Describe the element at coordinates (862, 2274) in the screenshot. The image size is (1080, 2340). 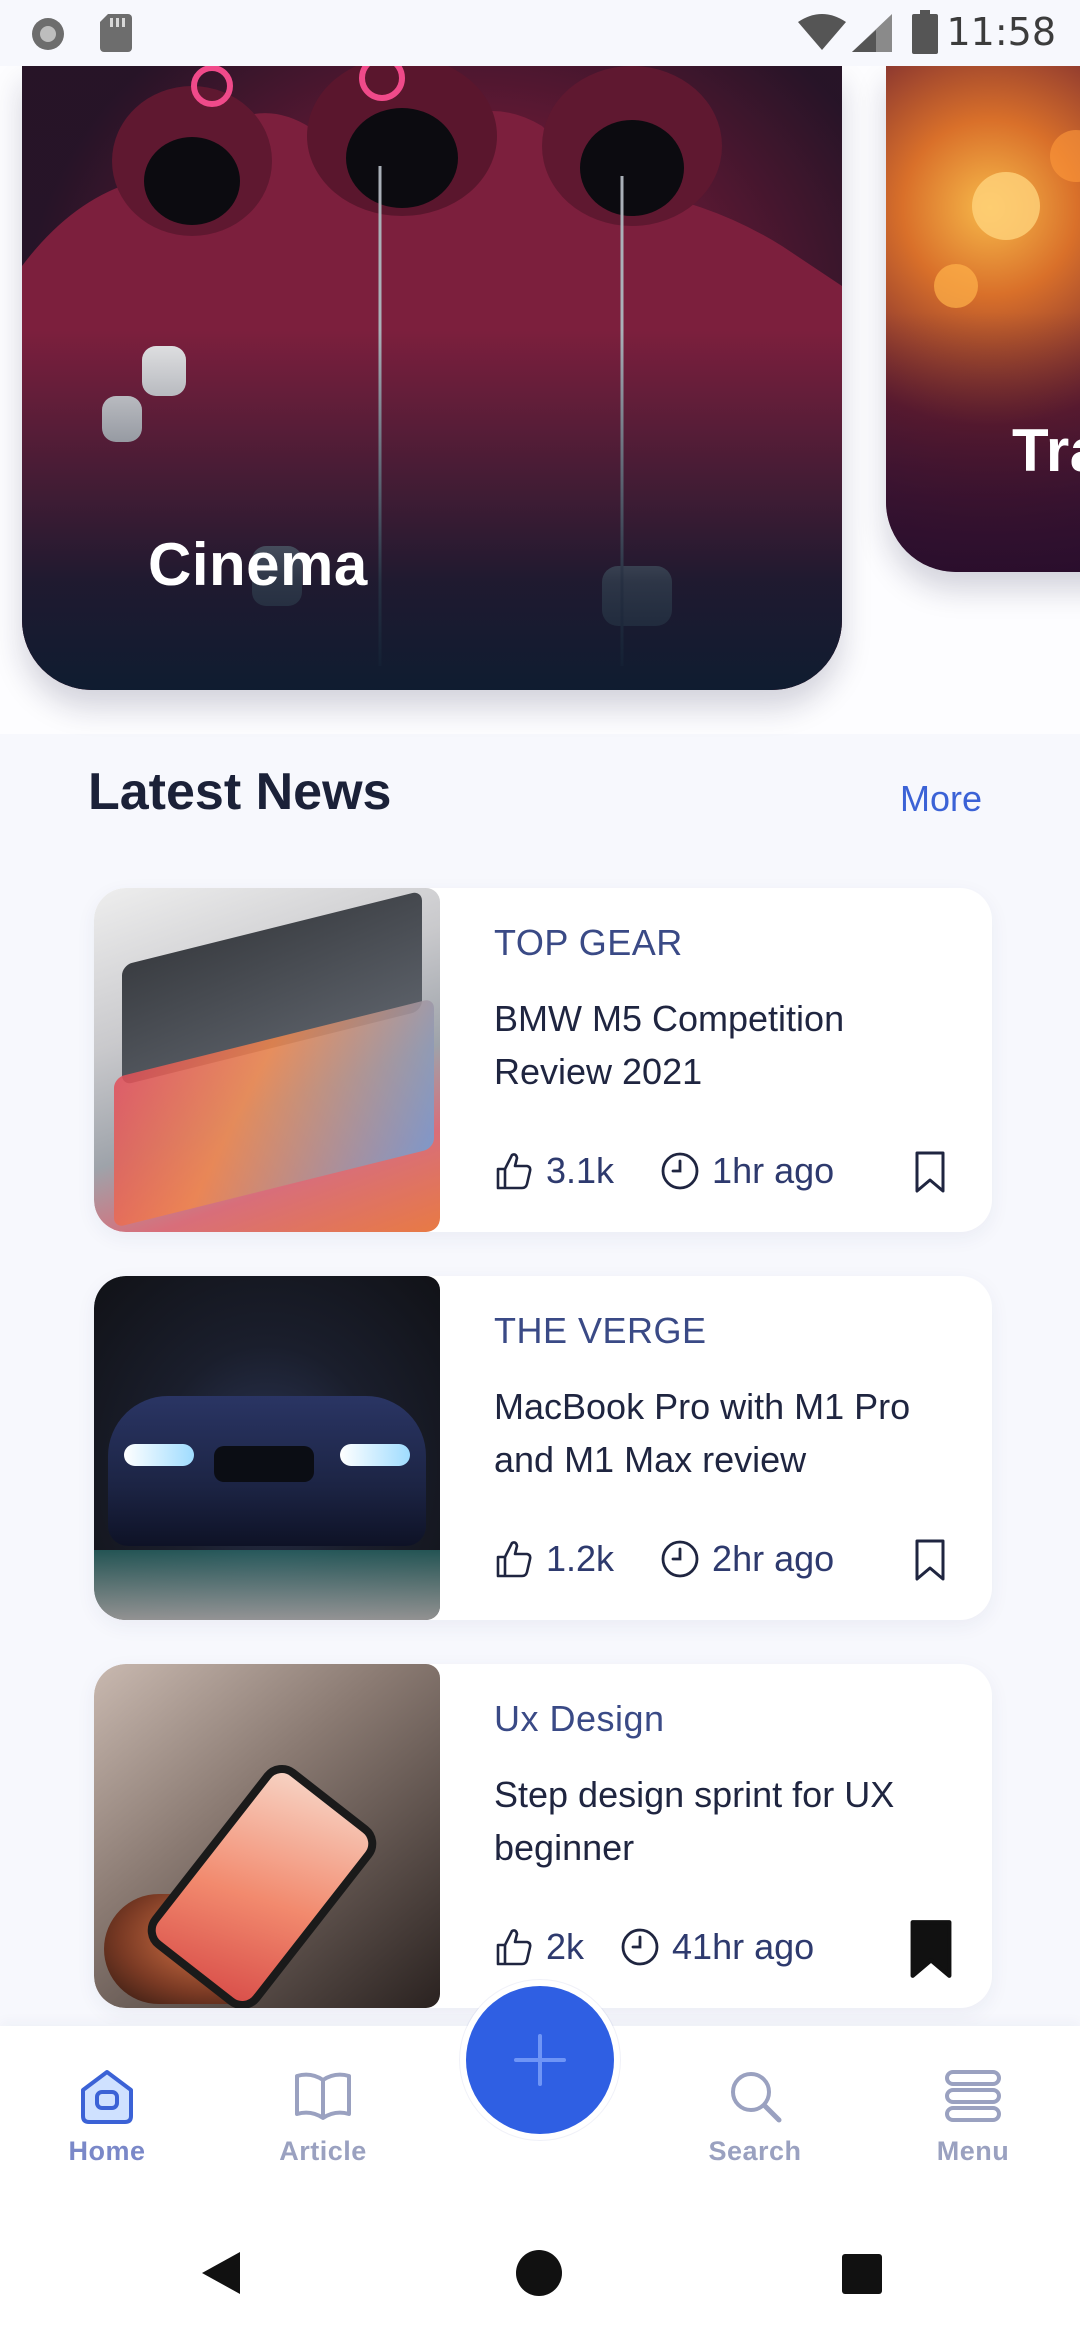
I see `recents-icon` at that location.